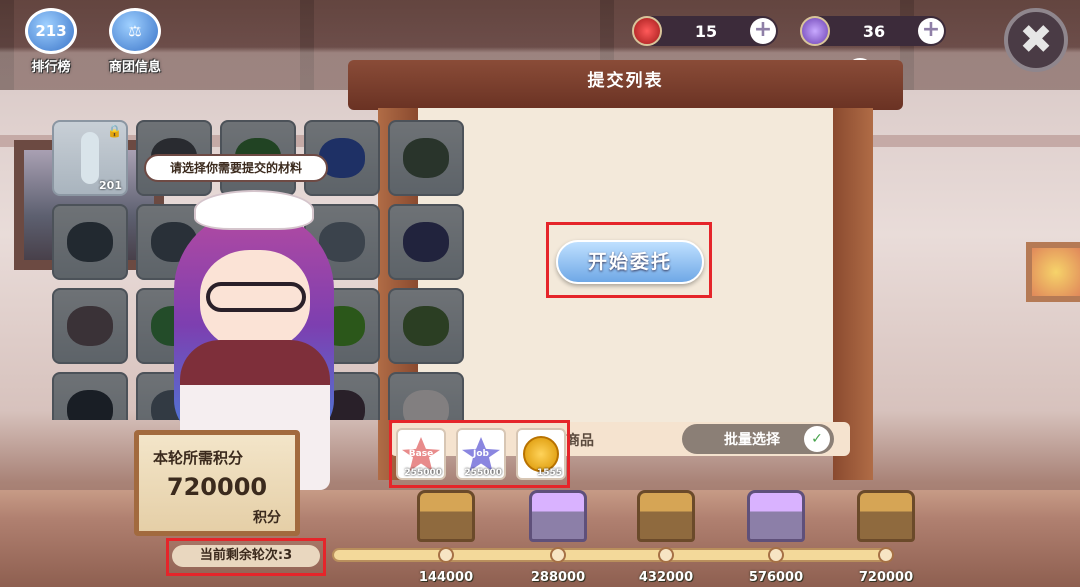 Image resolution: width=1080 pixels, height=587 pixels. What do you see at coordinates (246, 557) in the screenshot?
I see `highlight-rounds` at bounding box center [246, 557].